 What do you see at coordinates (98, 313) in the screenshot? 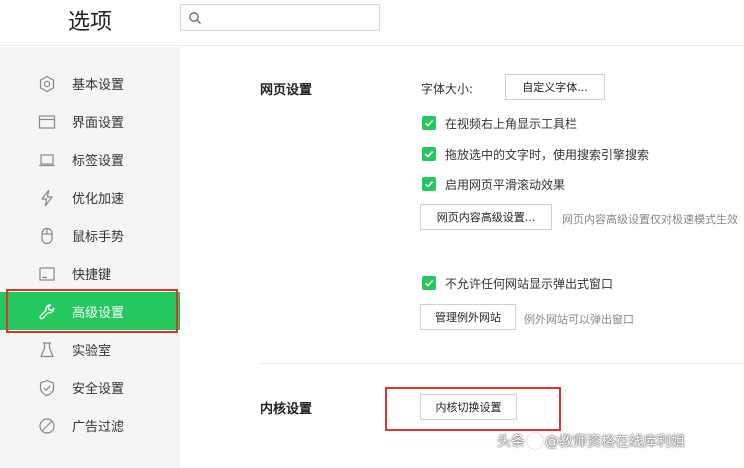
I see `sidebar-item-label: 高级设置` at bounding box center [98, 313].